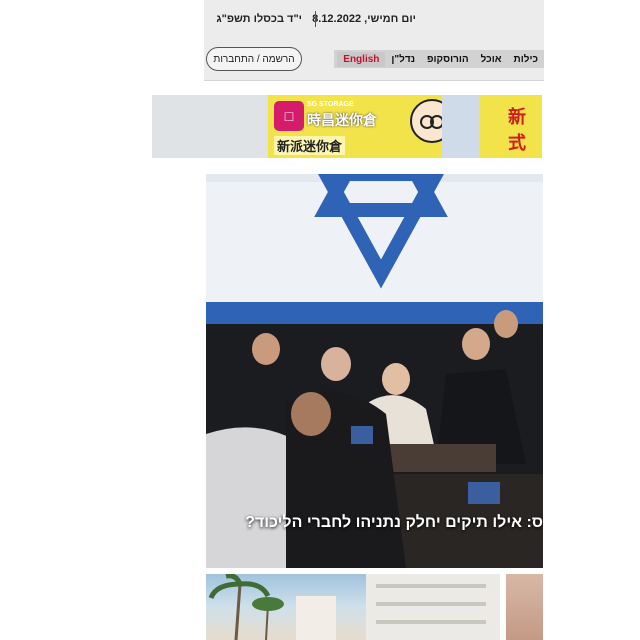  Describe the element at coordinates (310, 145) in the screenshot. I see `ad-slogan: 新派迷你倉` at that location.